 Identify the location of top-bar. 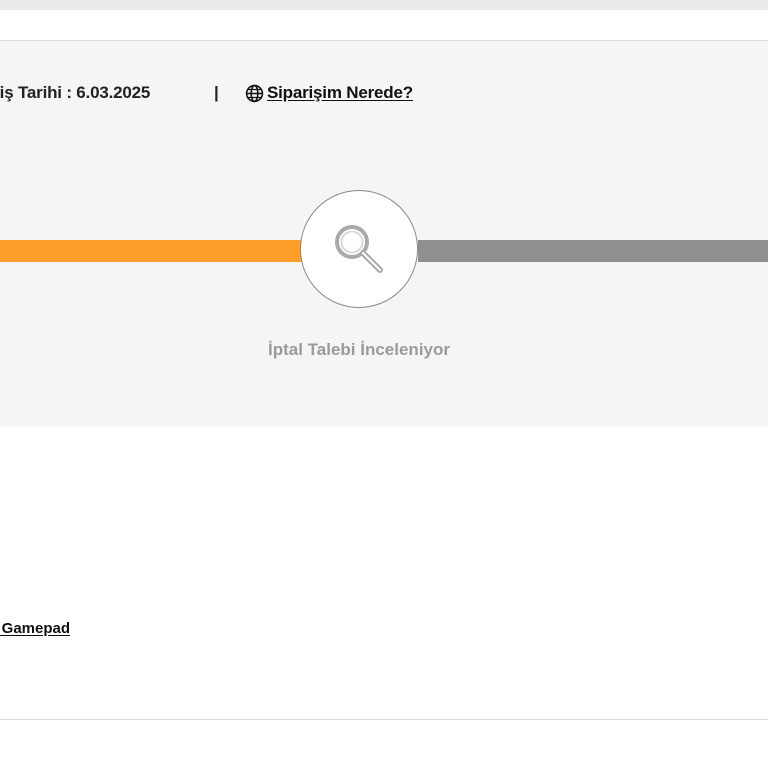
(384, 5).